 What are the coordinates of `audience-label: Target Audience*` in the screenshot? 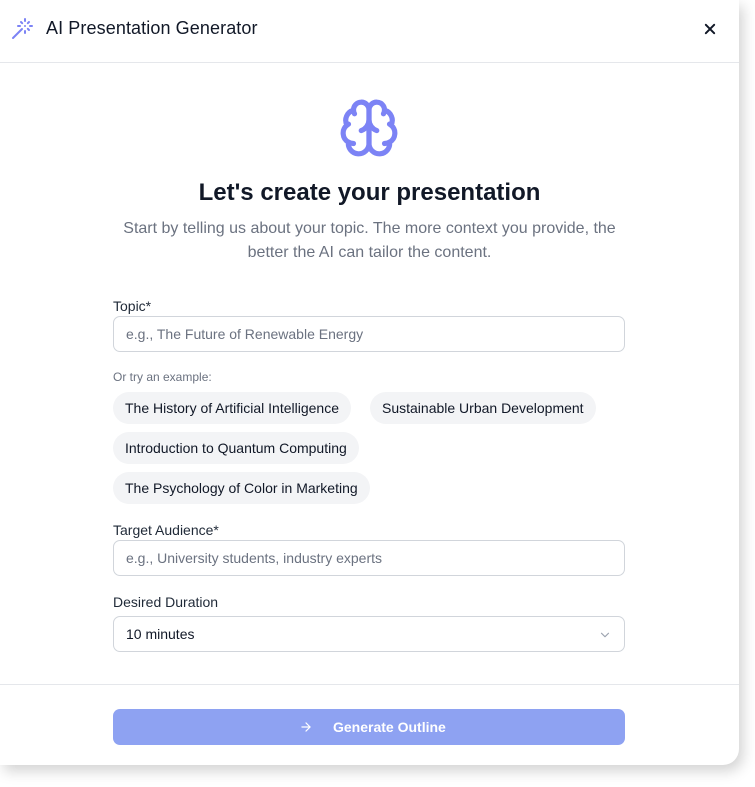 It's located at (166, 530).